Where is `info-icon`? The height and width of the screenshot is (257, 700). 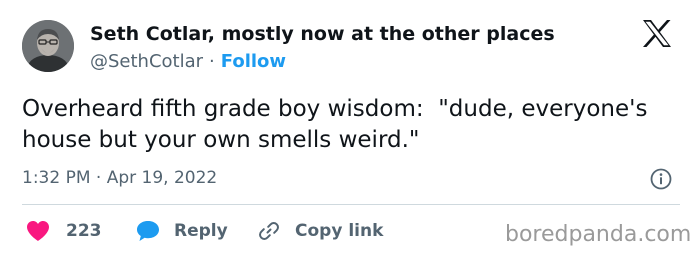 info-icon is located at coordinates (661, 179).